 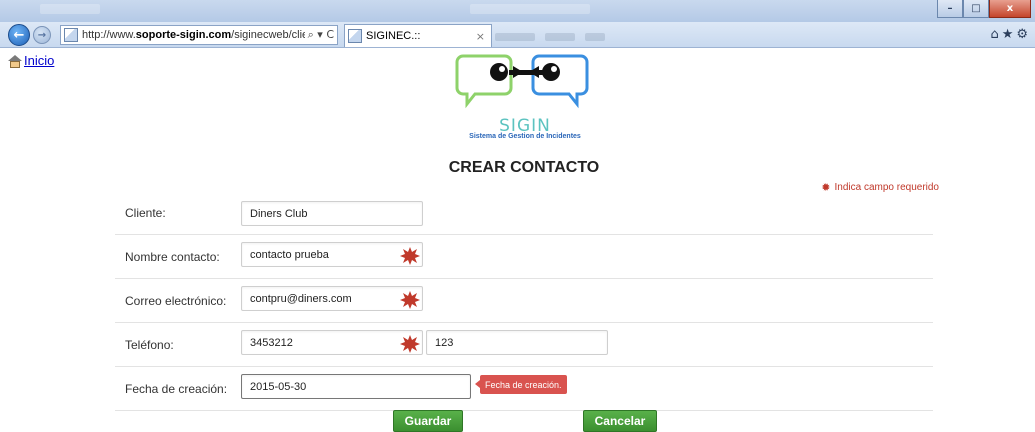 I want to click on tab-close-icon: ×, so click(x=480, y=36).